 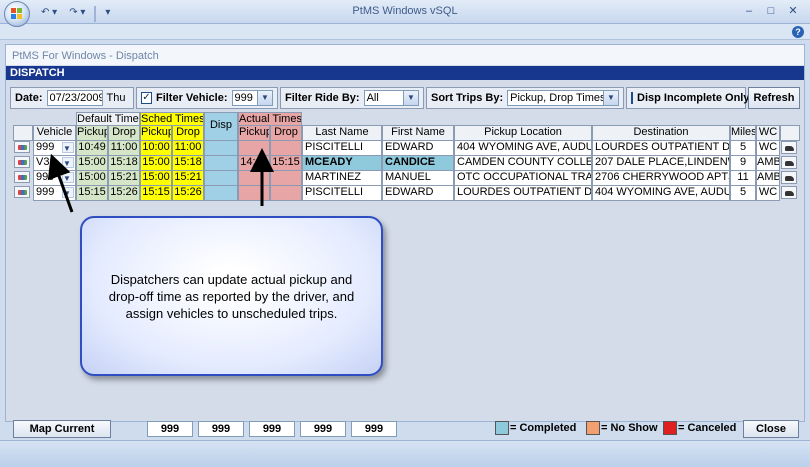 I want to click on section-title: DISPATCH, so click(x=405, y=73).